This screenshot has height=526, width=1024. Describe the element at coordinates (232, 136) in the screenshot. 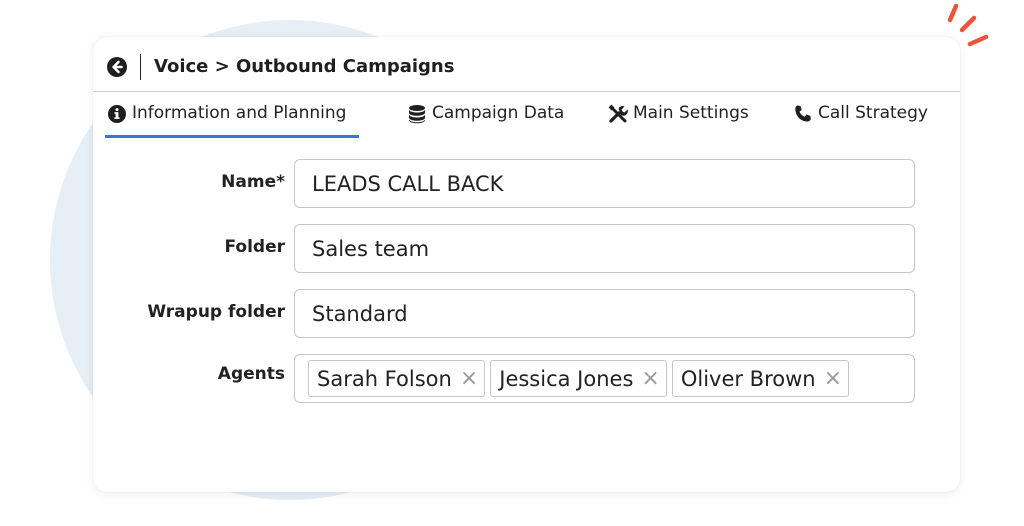

I see `active-tab-indicator` at that location.